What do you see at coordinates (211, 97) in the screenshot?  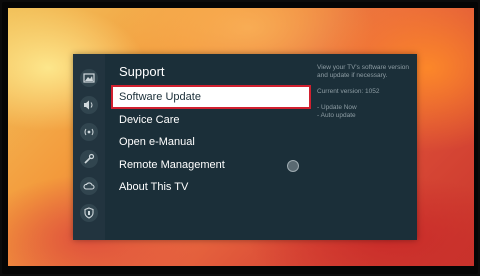 I see `menu-item-software-update: Software Update` at bounding box center [211, 97].